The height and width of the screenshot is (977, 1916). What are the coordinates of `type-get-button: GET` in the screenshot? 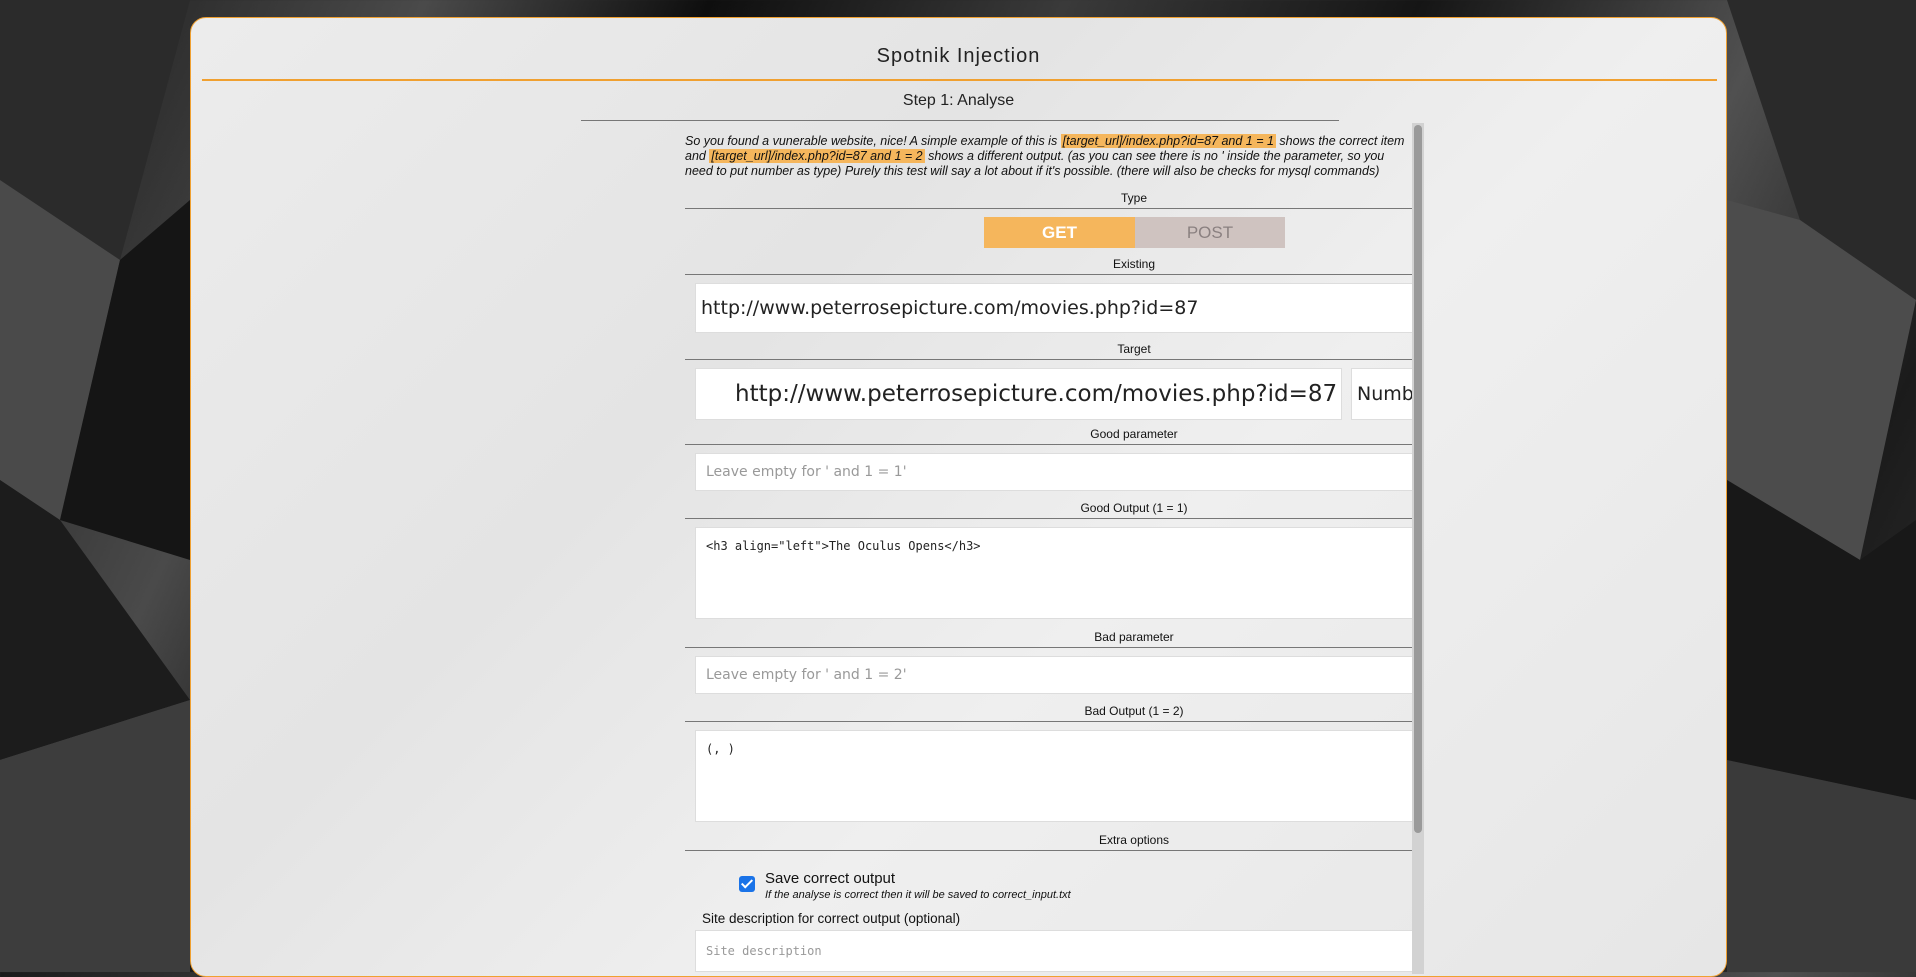 It's located at (1059, 232).